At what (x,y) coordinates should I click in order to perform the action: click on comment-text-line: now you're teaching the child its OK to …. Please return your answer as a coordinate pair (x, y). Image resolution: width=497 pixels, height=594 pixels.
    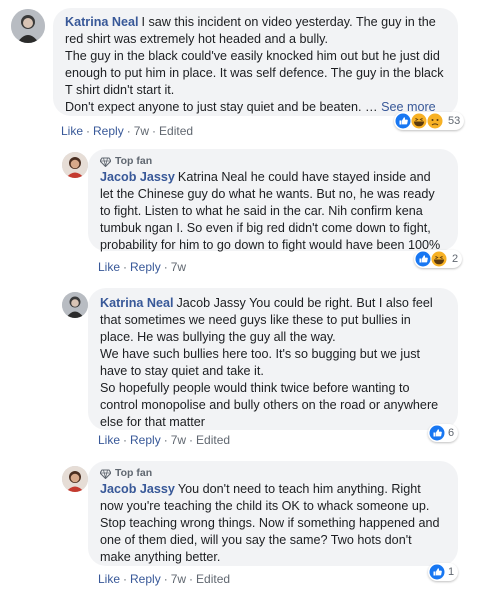
    Looking at the image, I should click on (265, 506).